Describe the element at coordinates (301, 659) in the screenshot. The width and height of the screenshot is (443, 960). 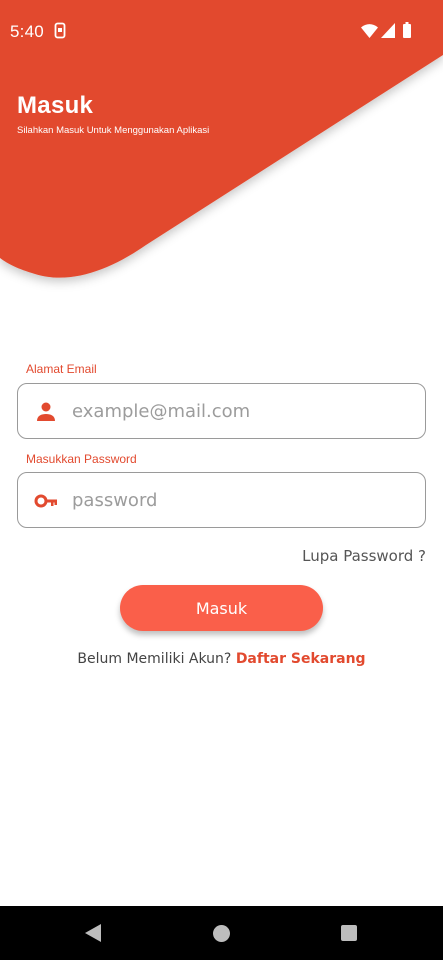
I see `register-link: Daftar Sekarang` at that location.